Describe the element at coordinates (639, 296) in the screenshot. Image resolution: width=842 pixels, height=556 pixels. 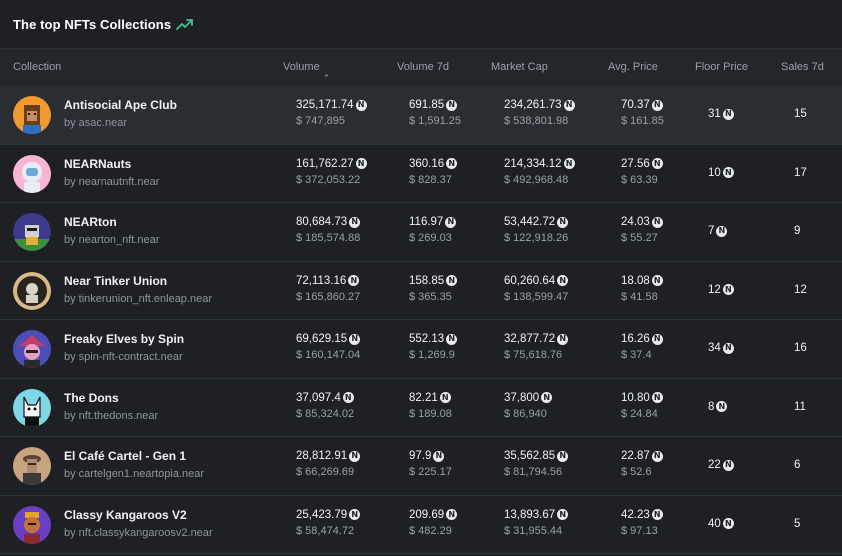
I see `avg-price-usd: $ 41.58` at that location.